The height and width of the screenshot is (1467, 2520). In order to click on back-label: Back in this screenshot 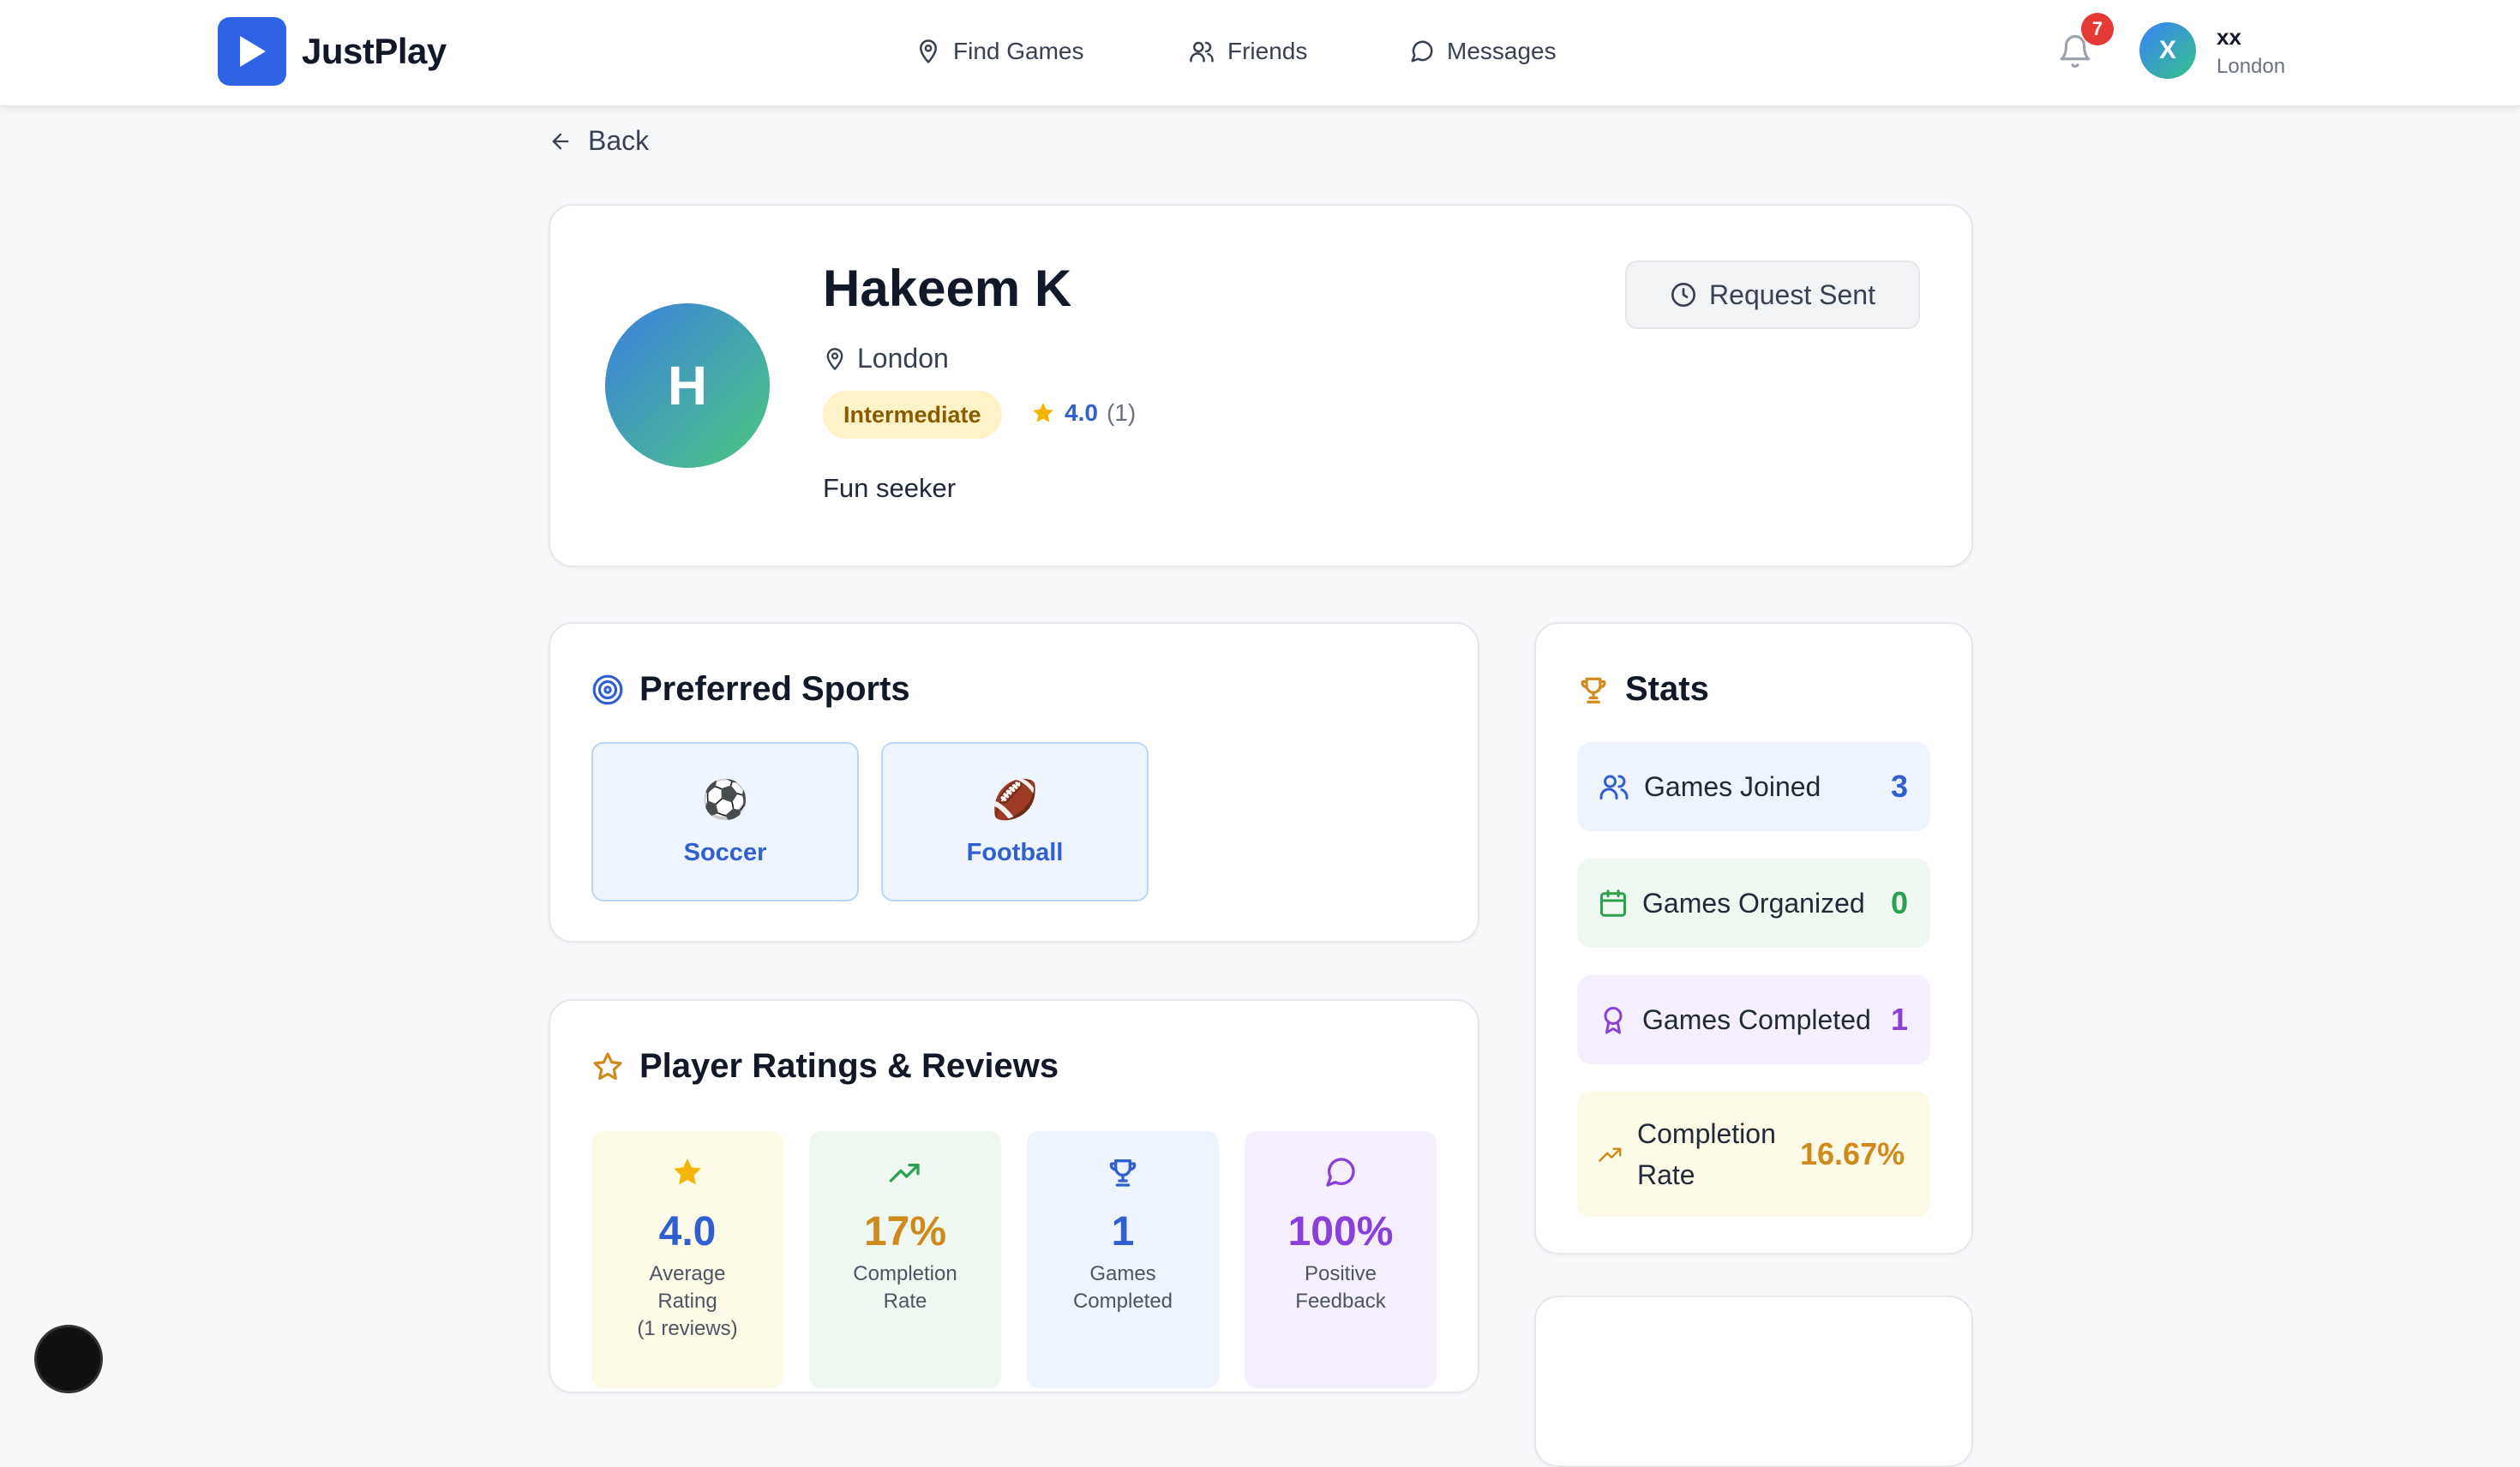, I will do `click(619, 140)`.